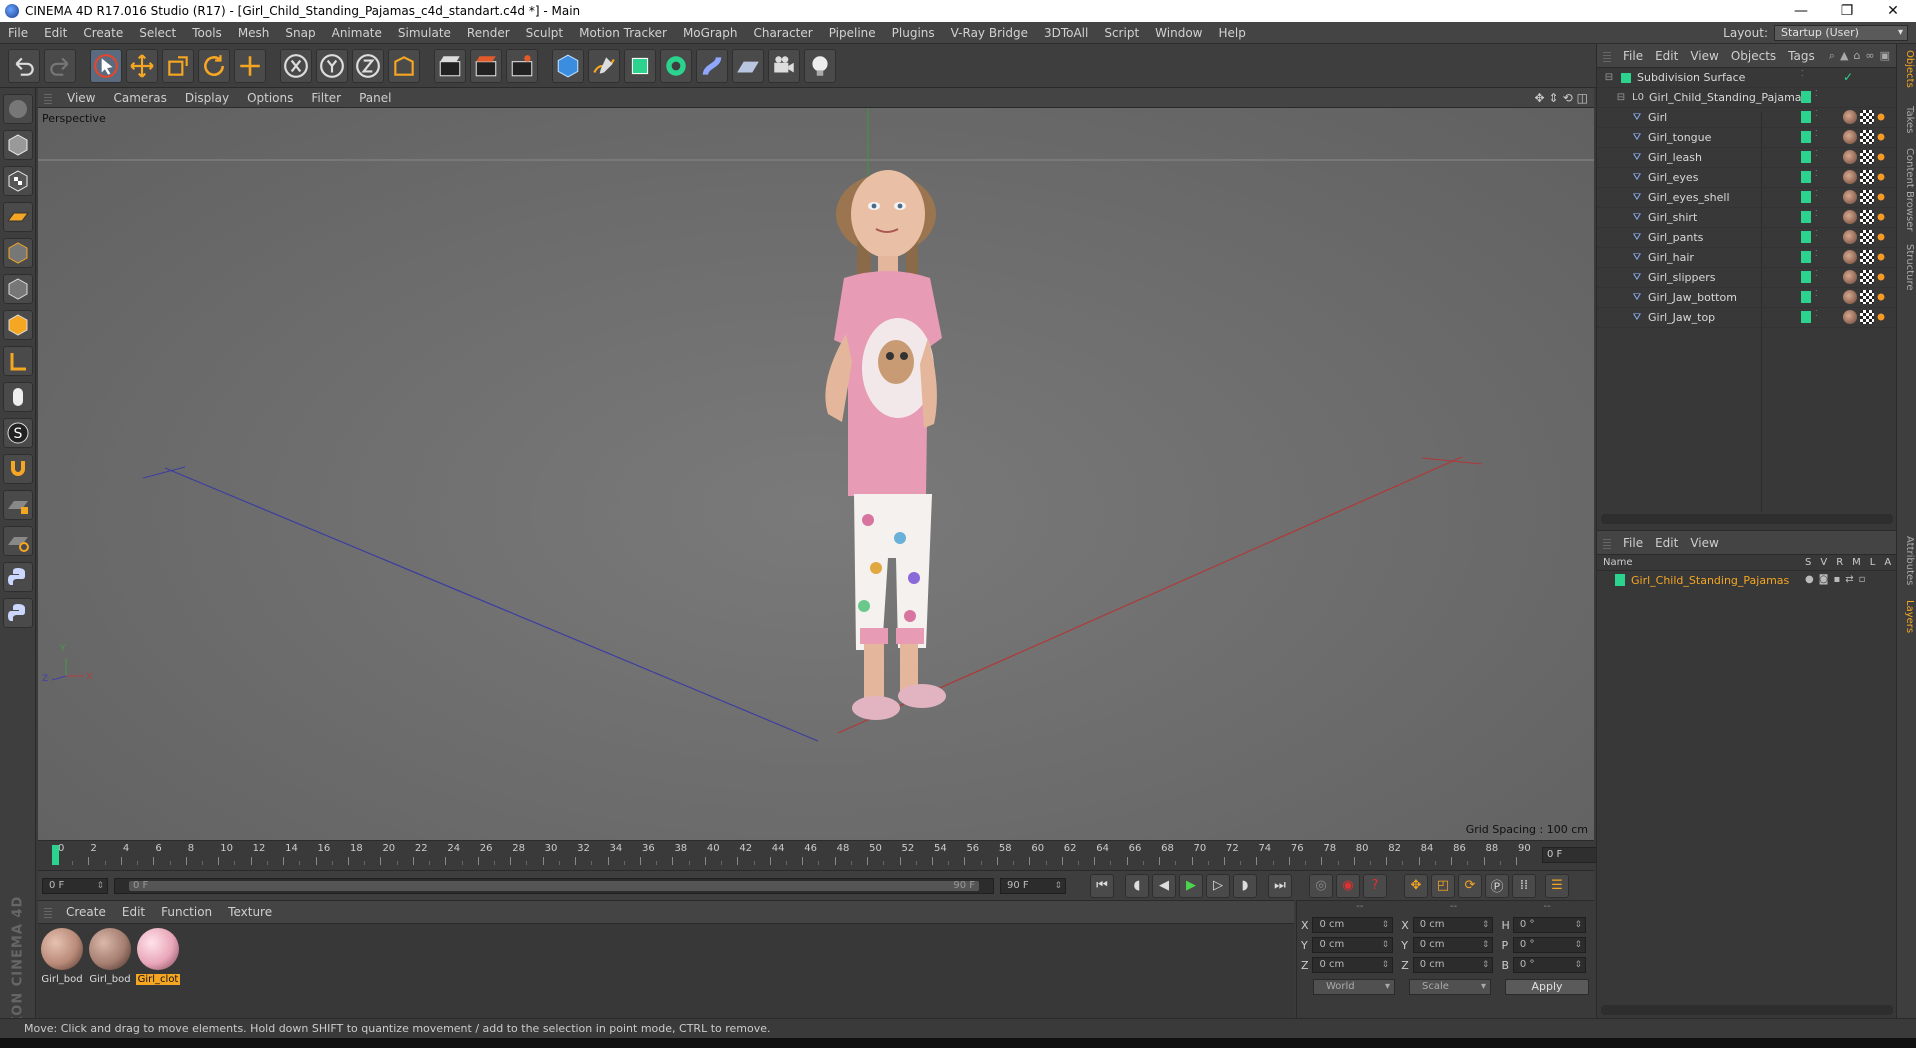 The height and width of the screenshot is (1048, 1916). I want to click on tab-content-browser: Content Browser, so click(1907, 189).